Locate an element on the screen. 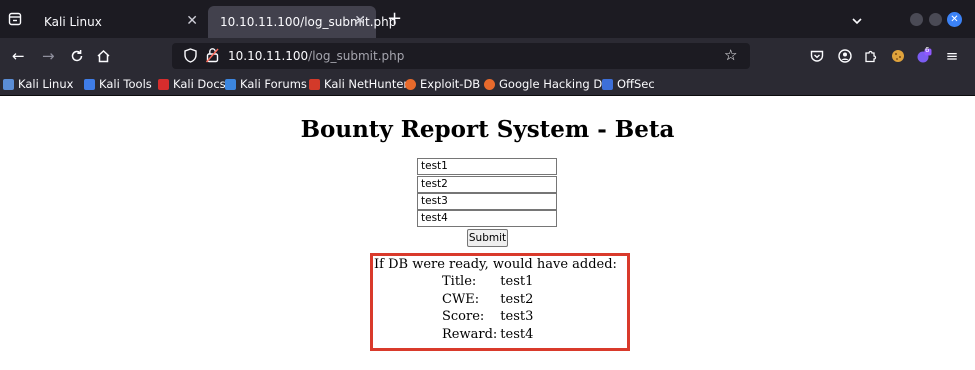 This screenshot has height=370, width=975. extension-badge-icon: 6 is located at coordinates (924, 55).